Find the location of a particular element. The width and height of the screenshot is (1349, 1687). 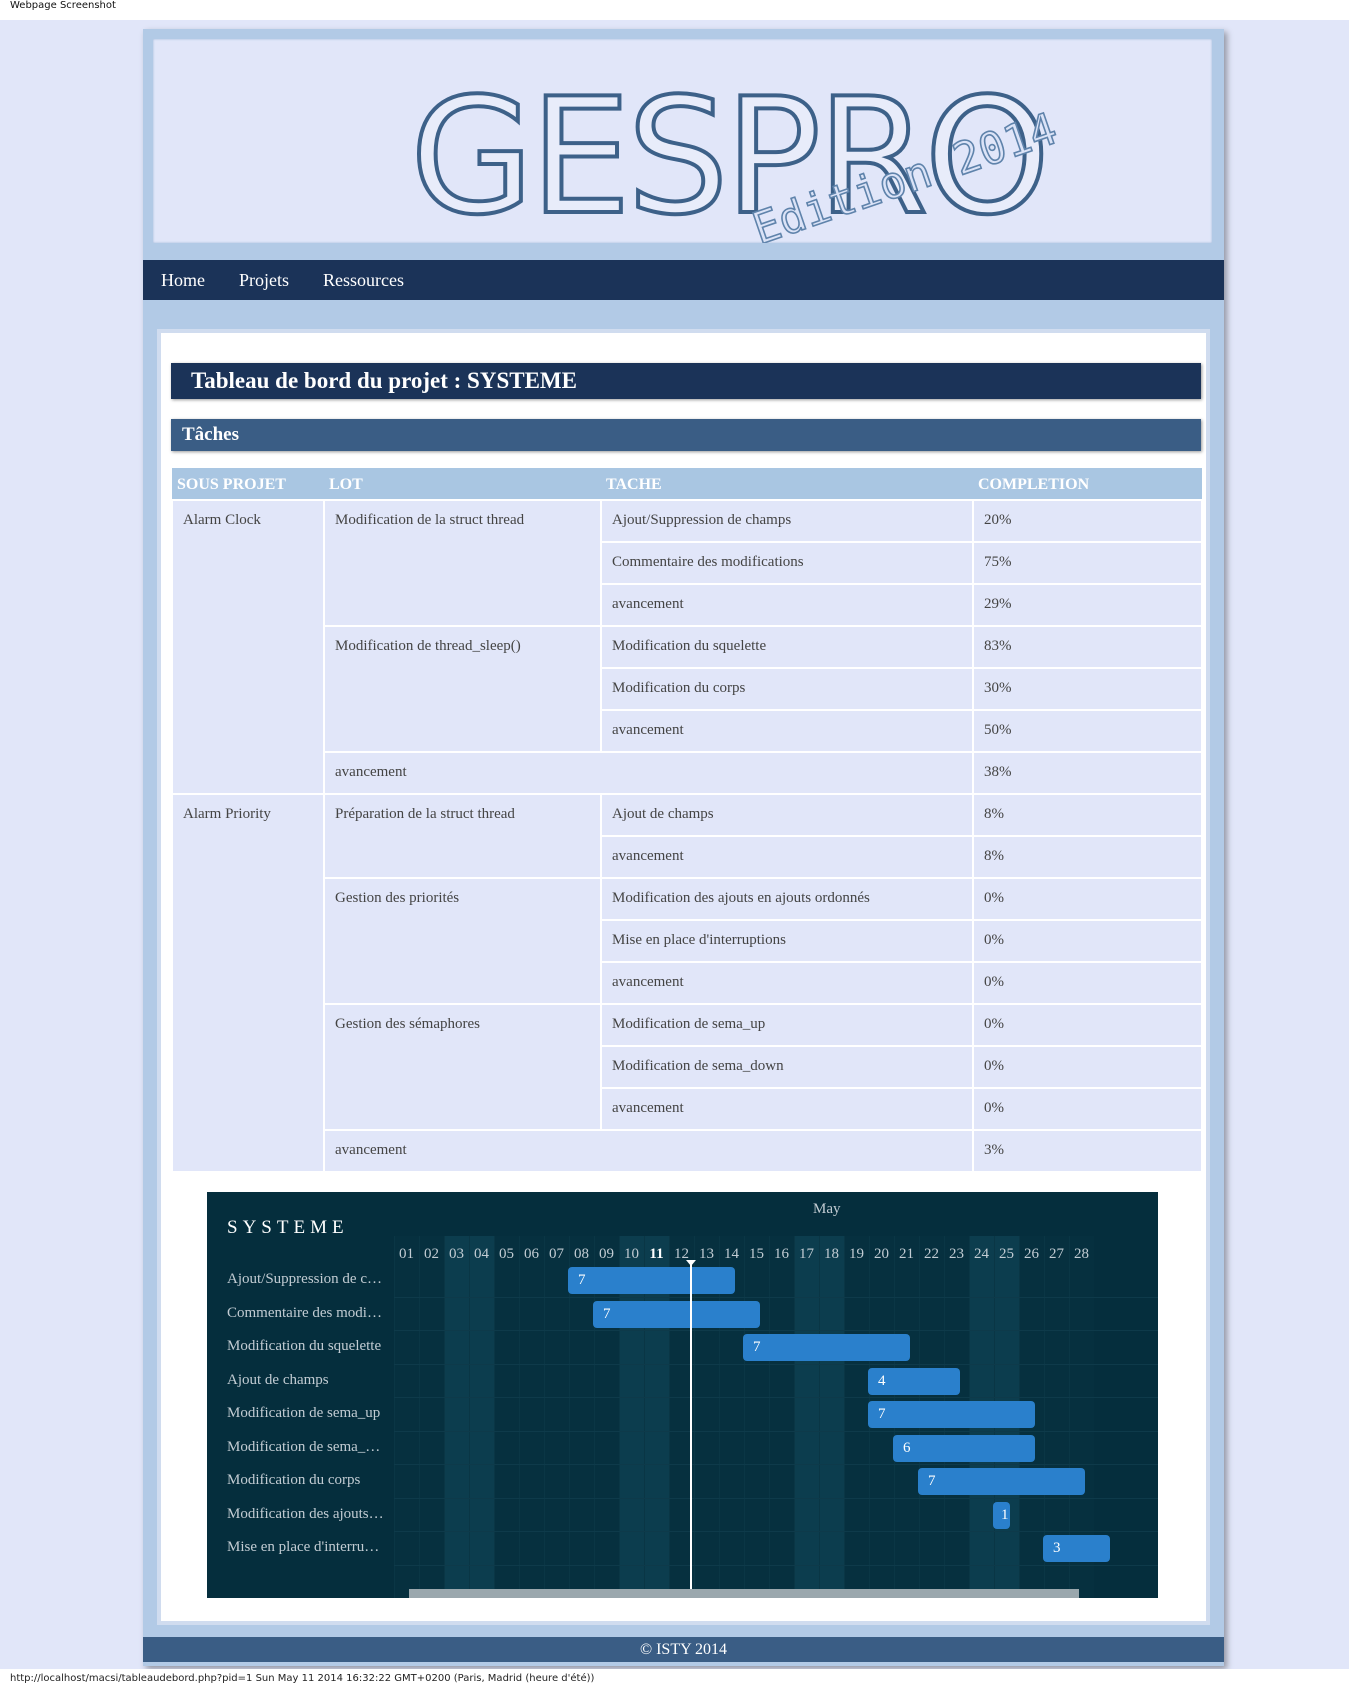

gantt-day-label: 05 is located at coordinates (506, 1254).